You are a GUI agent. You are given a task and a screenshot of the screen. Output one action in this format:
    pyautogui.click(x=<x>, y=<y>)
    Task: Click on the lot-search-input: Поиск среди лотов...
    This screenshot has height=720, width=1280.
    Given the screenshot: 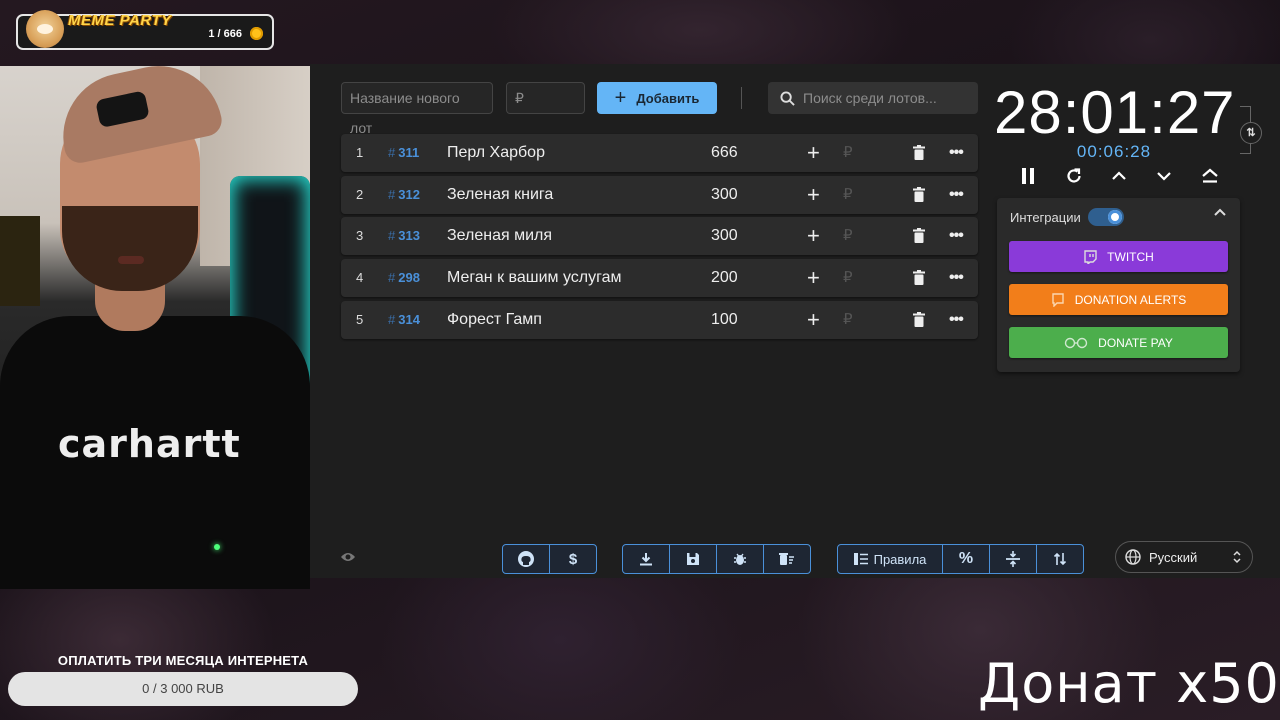 What is the action you would take?
    pyautogui.click(x=873, y=98)
    